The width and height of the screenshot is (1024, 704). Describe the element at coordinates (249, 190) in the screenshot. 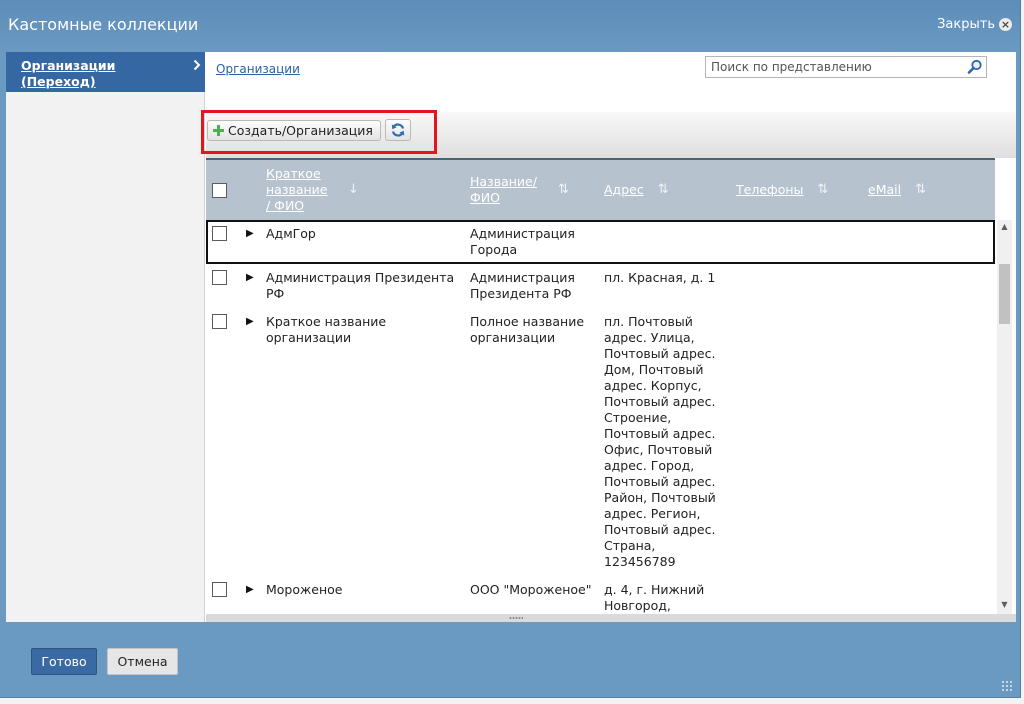

I see `header-expand-cell` at that location.